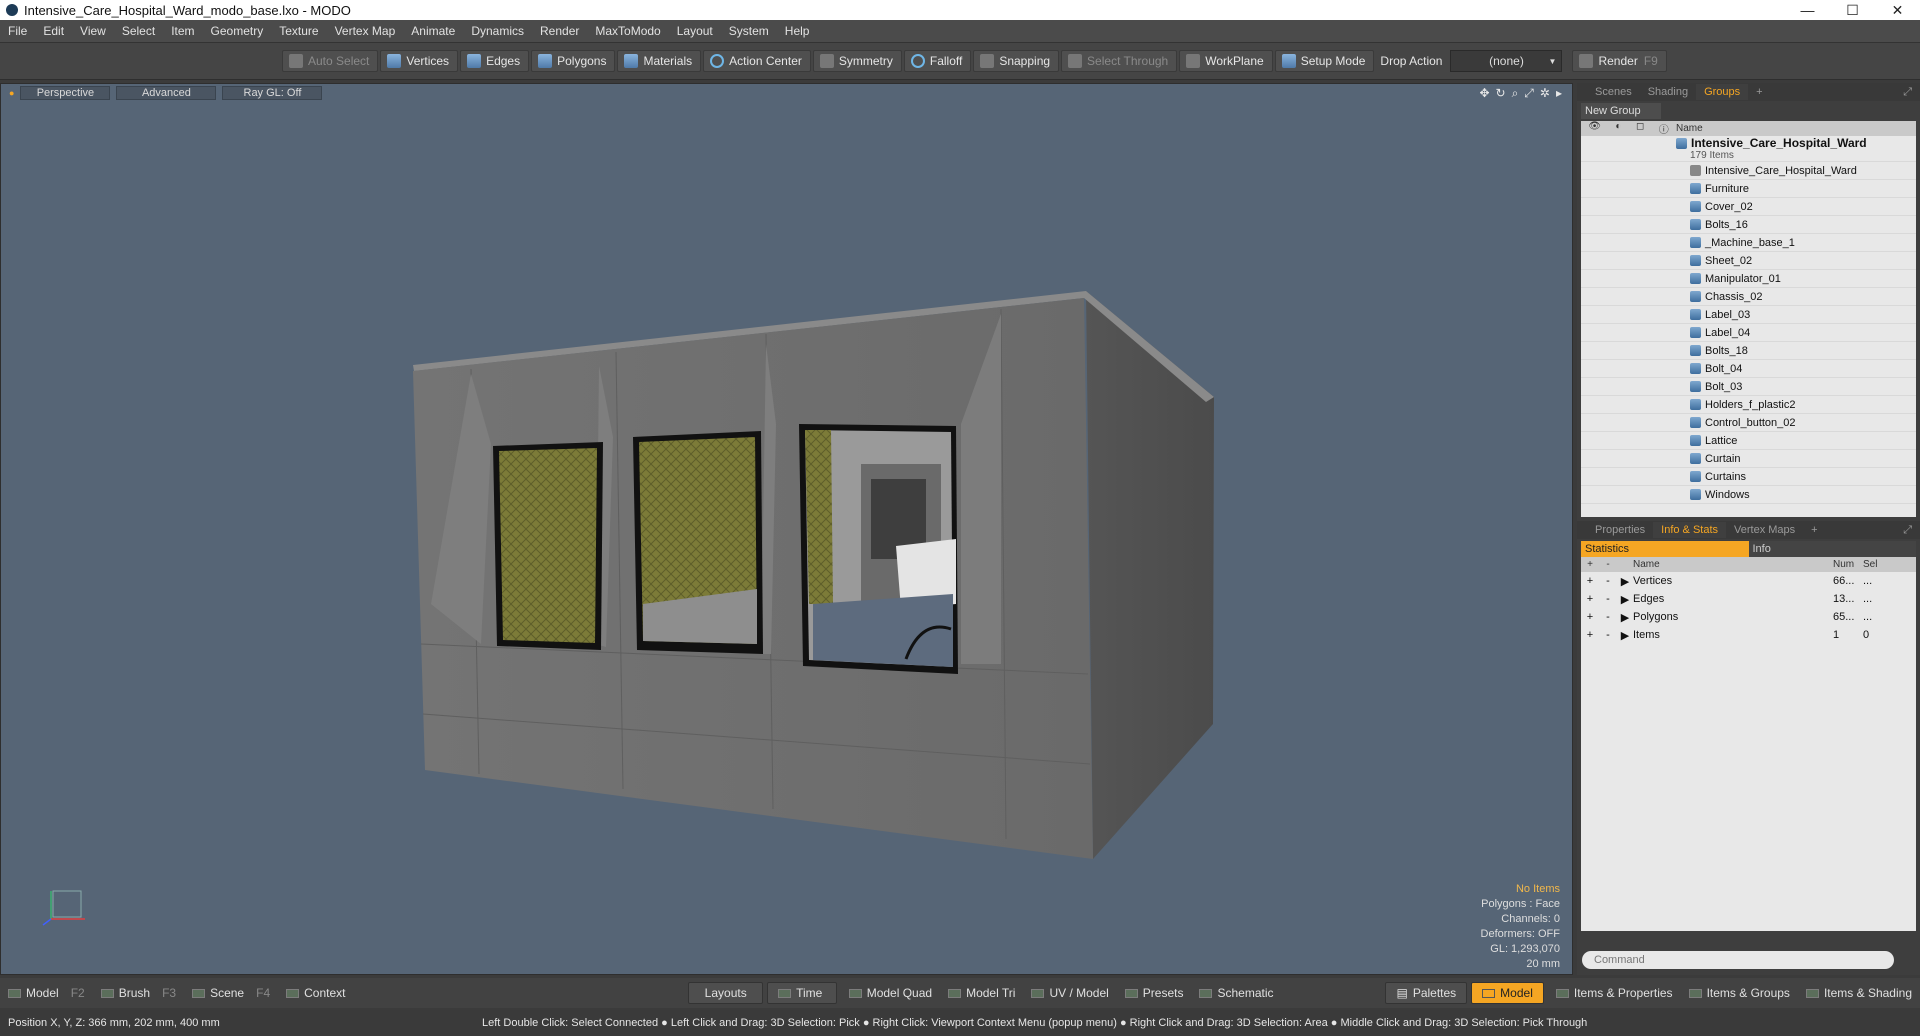 Image resolution: width=1920 pixels, height=1036 pixels. I want to click on tree-item: Bolt_03, so click(1748, 387).